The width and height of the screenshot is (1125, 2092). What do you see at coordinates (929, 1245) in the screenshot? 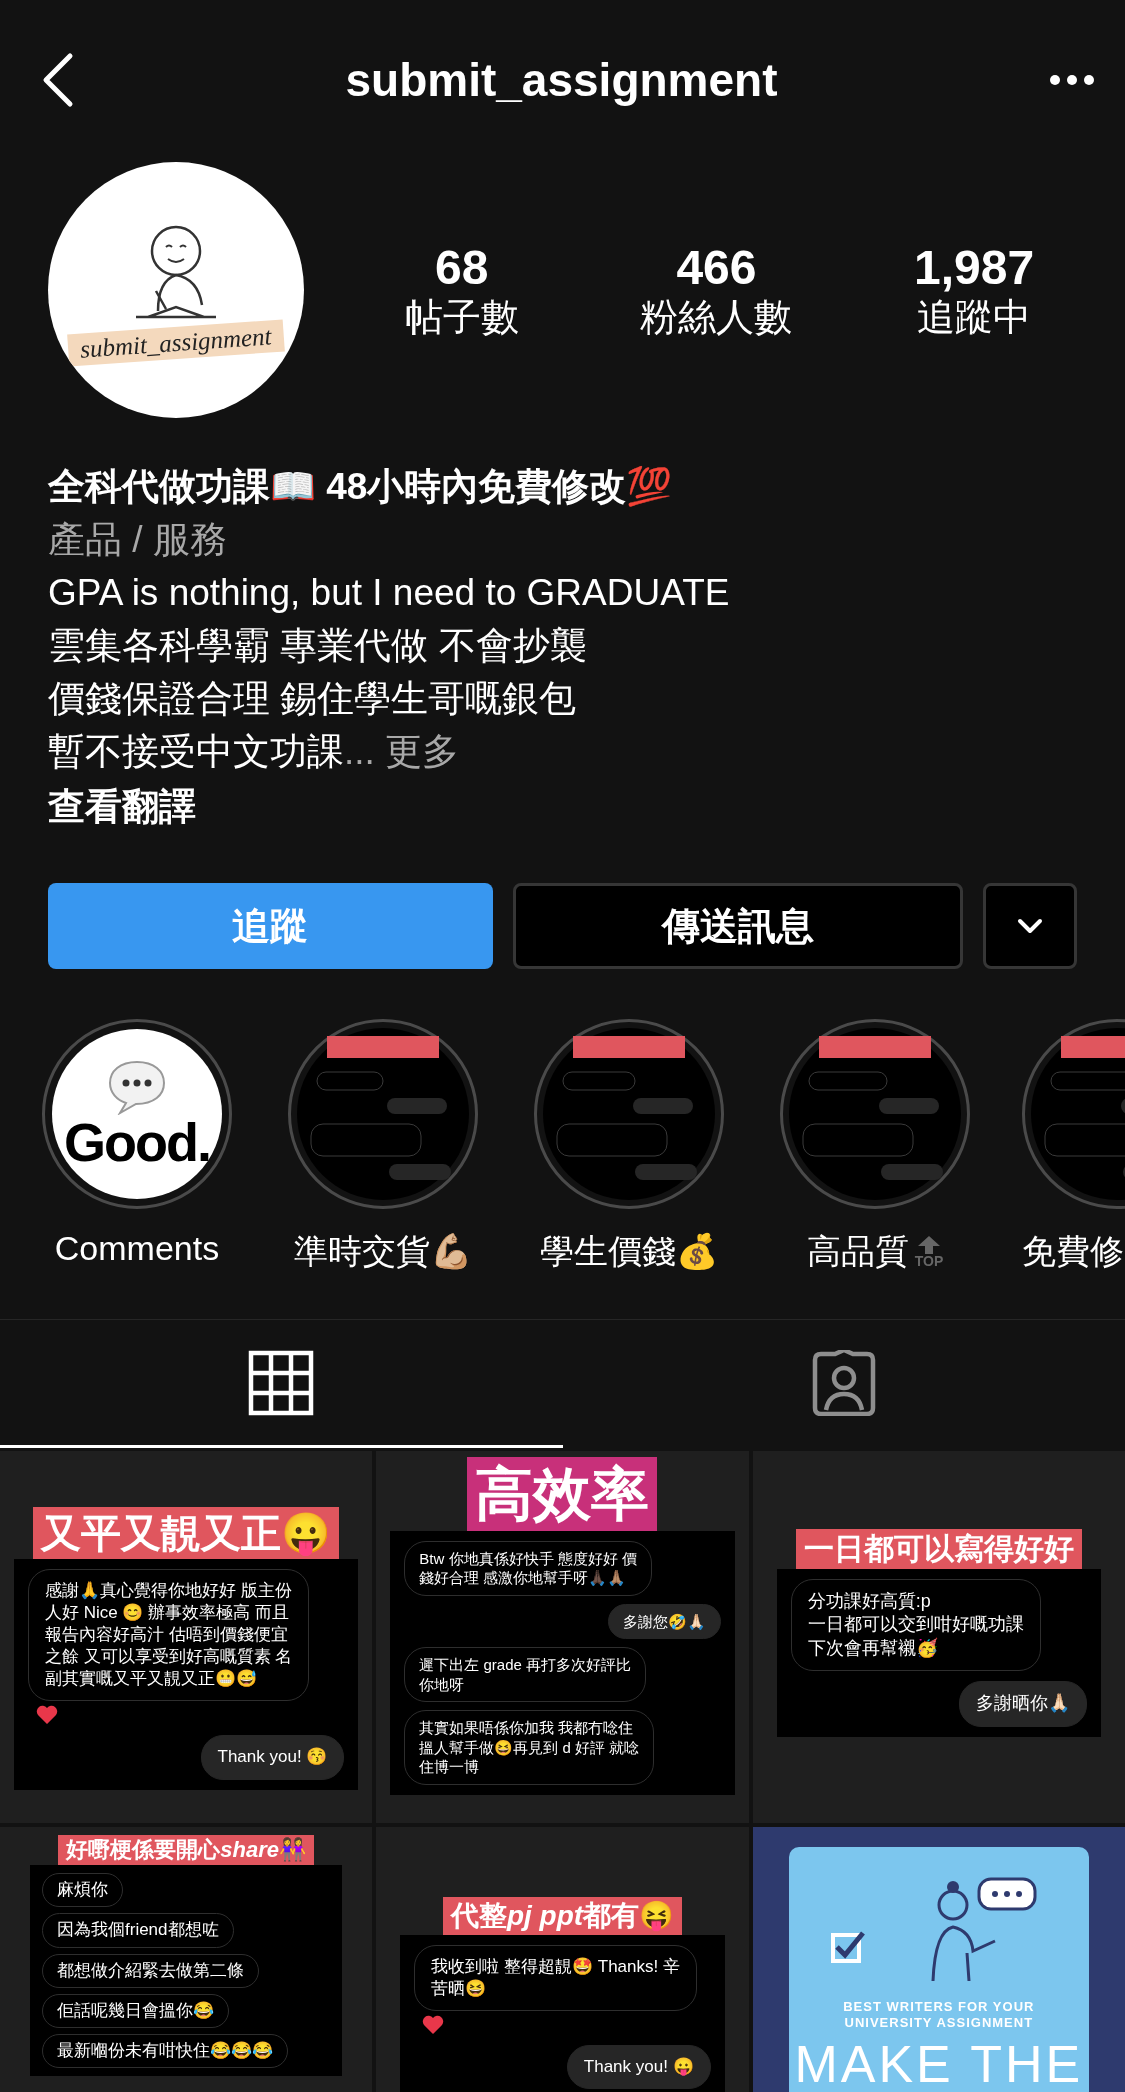
I see `up-arrow-icon` at bounding box center [929, 1245].